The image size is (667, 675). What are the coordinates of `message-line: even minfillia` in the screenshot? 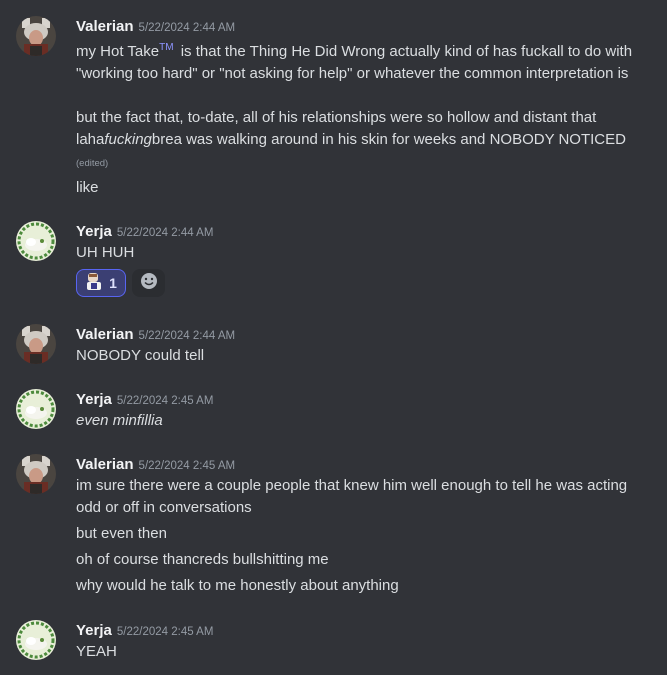 It's located at (119, 420).